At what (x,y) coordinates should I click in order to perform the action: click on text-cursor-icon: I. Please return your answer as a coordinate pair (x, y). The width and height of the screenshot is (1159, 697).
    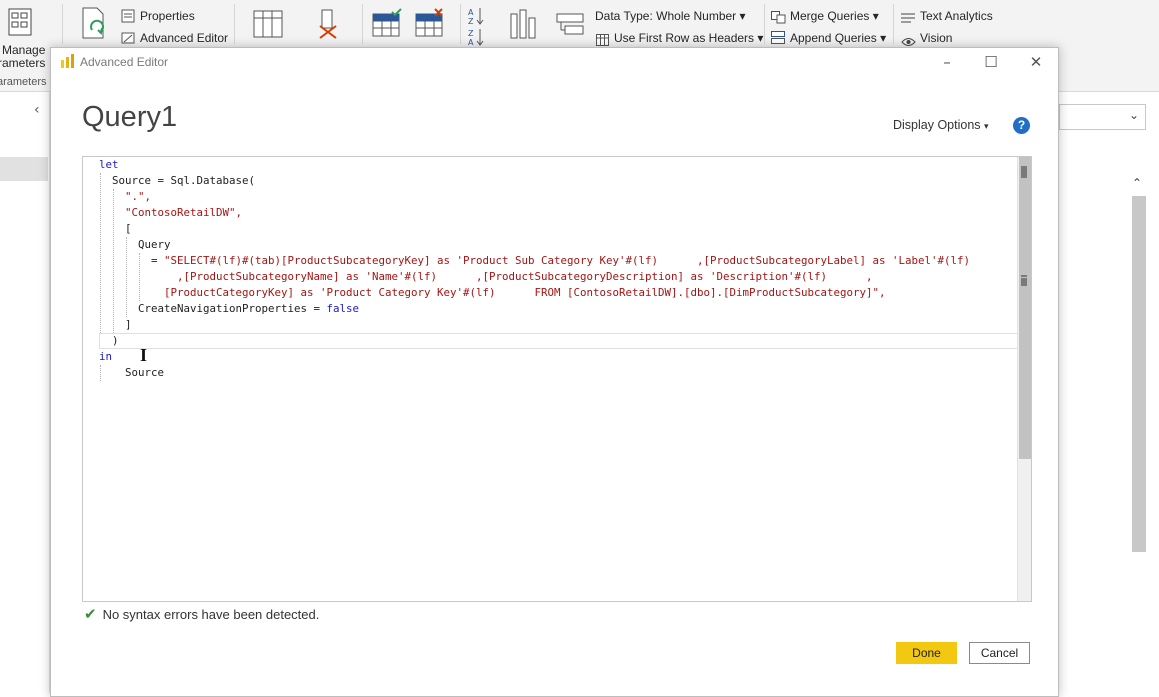
    Looking at the image, I should click on (144, 355).